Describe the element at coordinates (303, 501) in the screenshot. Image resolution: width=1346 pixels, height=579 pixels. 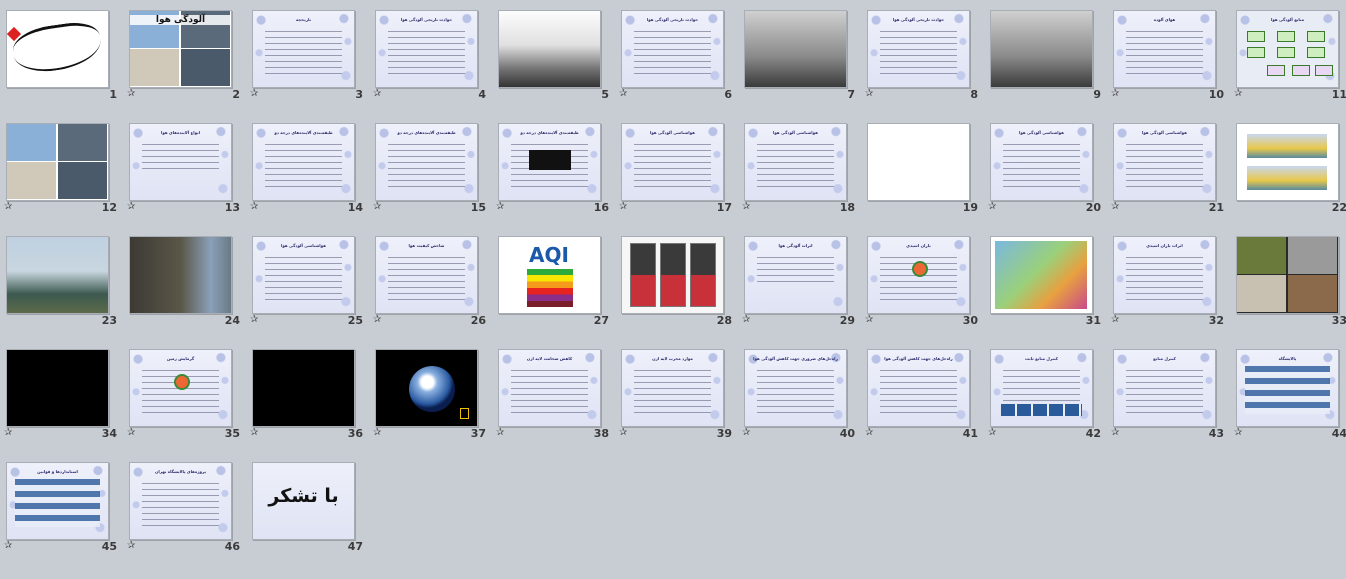
I see `slide-thumbnail: با تشکر` at that location.